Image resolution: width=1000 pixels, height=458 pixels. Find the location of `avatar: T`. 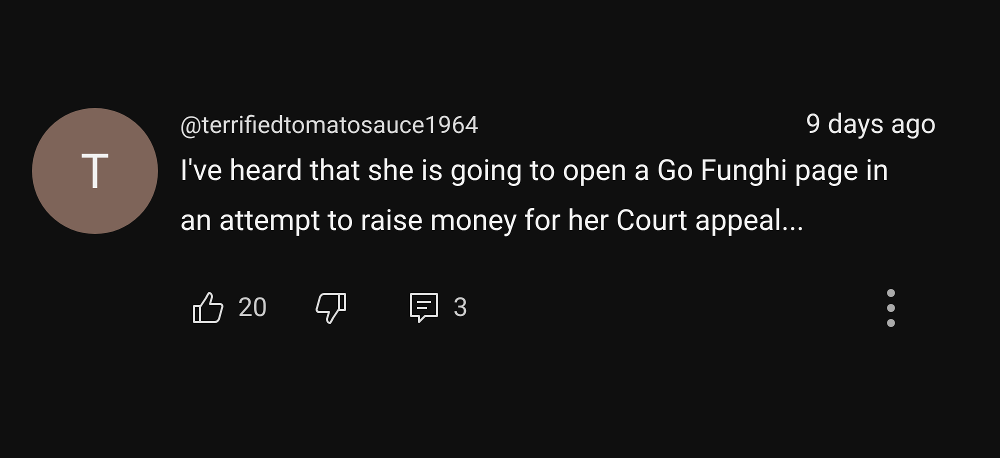

avatar: T is located at coordinates (95, 171).